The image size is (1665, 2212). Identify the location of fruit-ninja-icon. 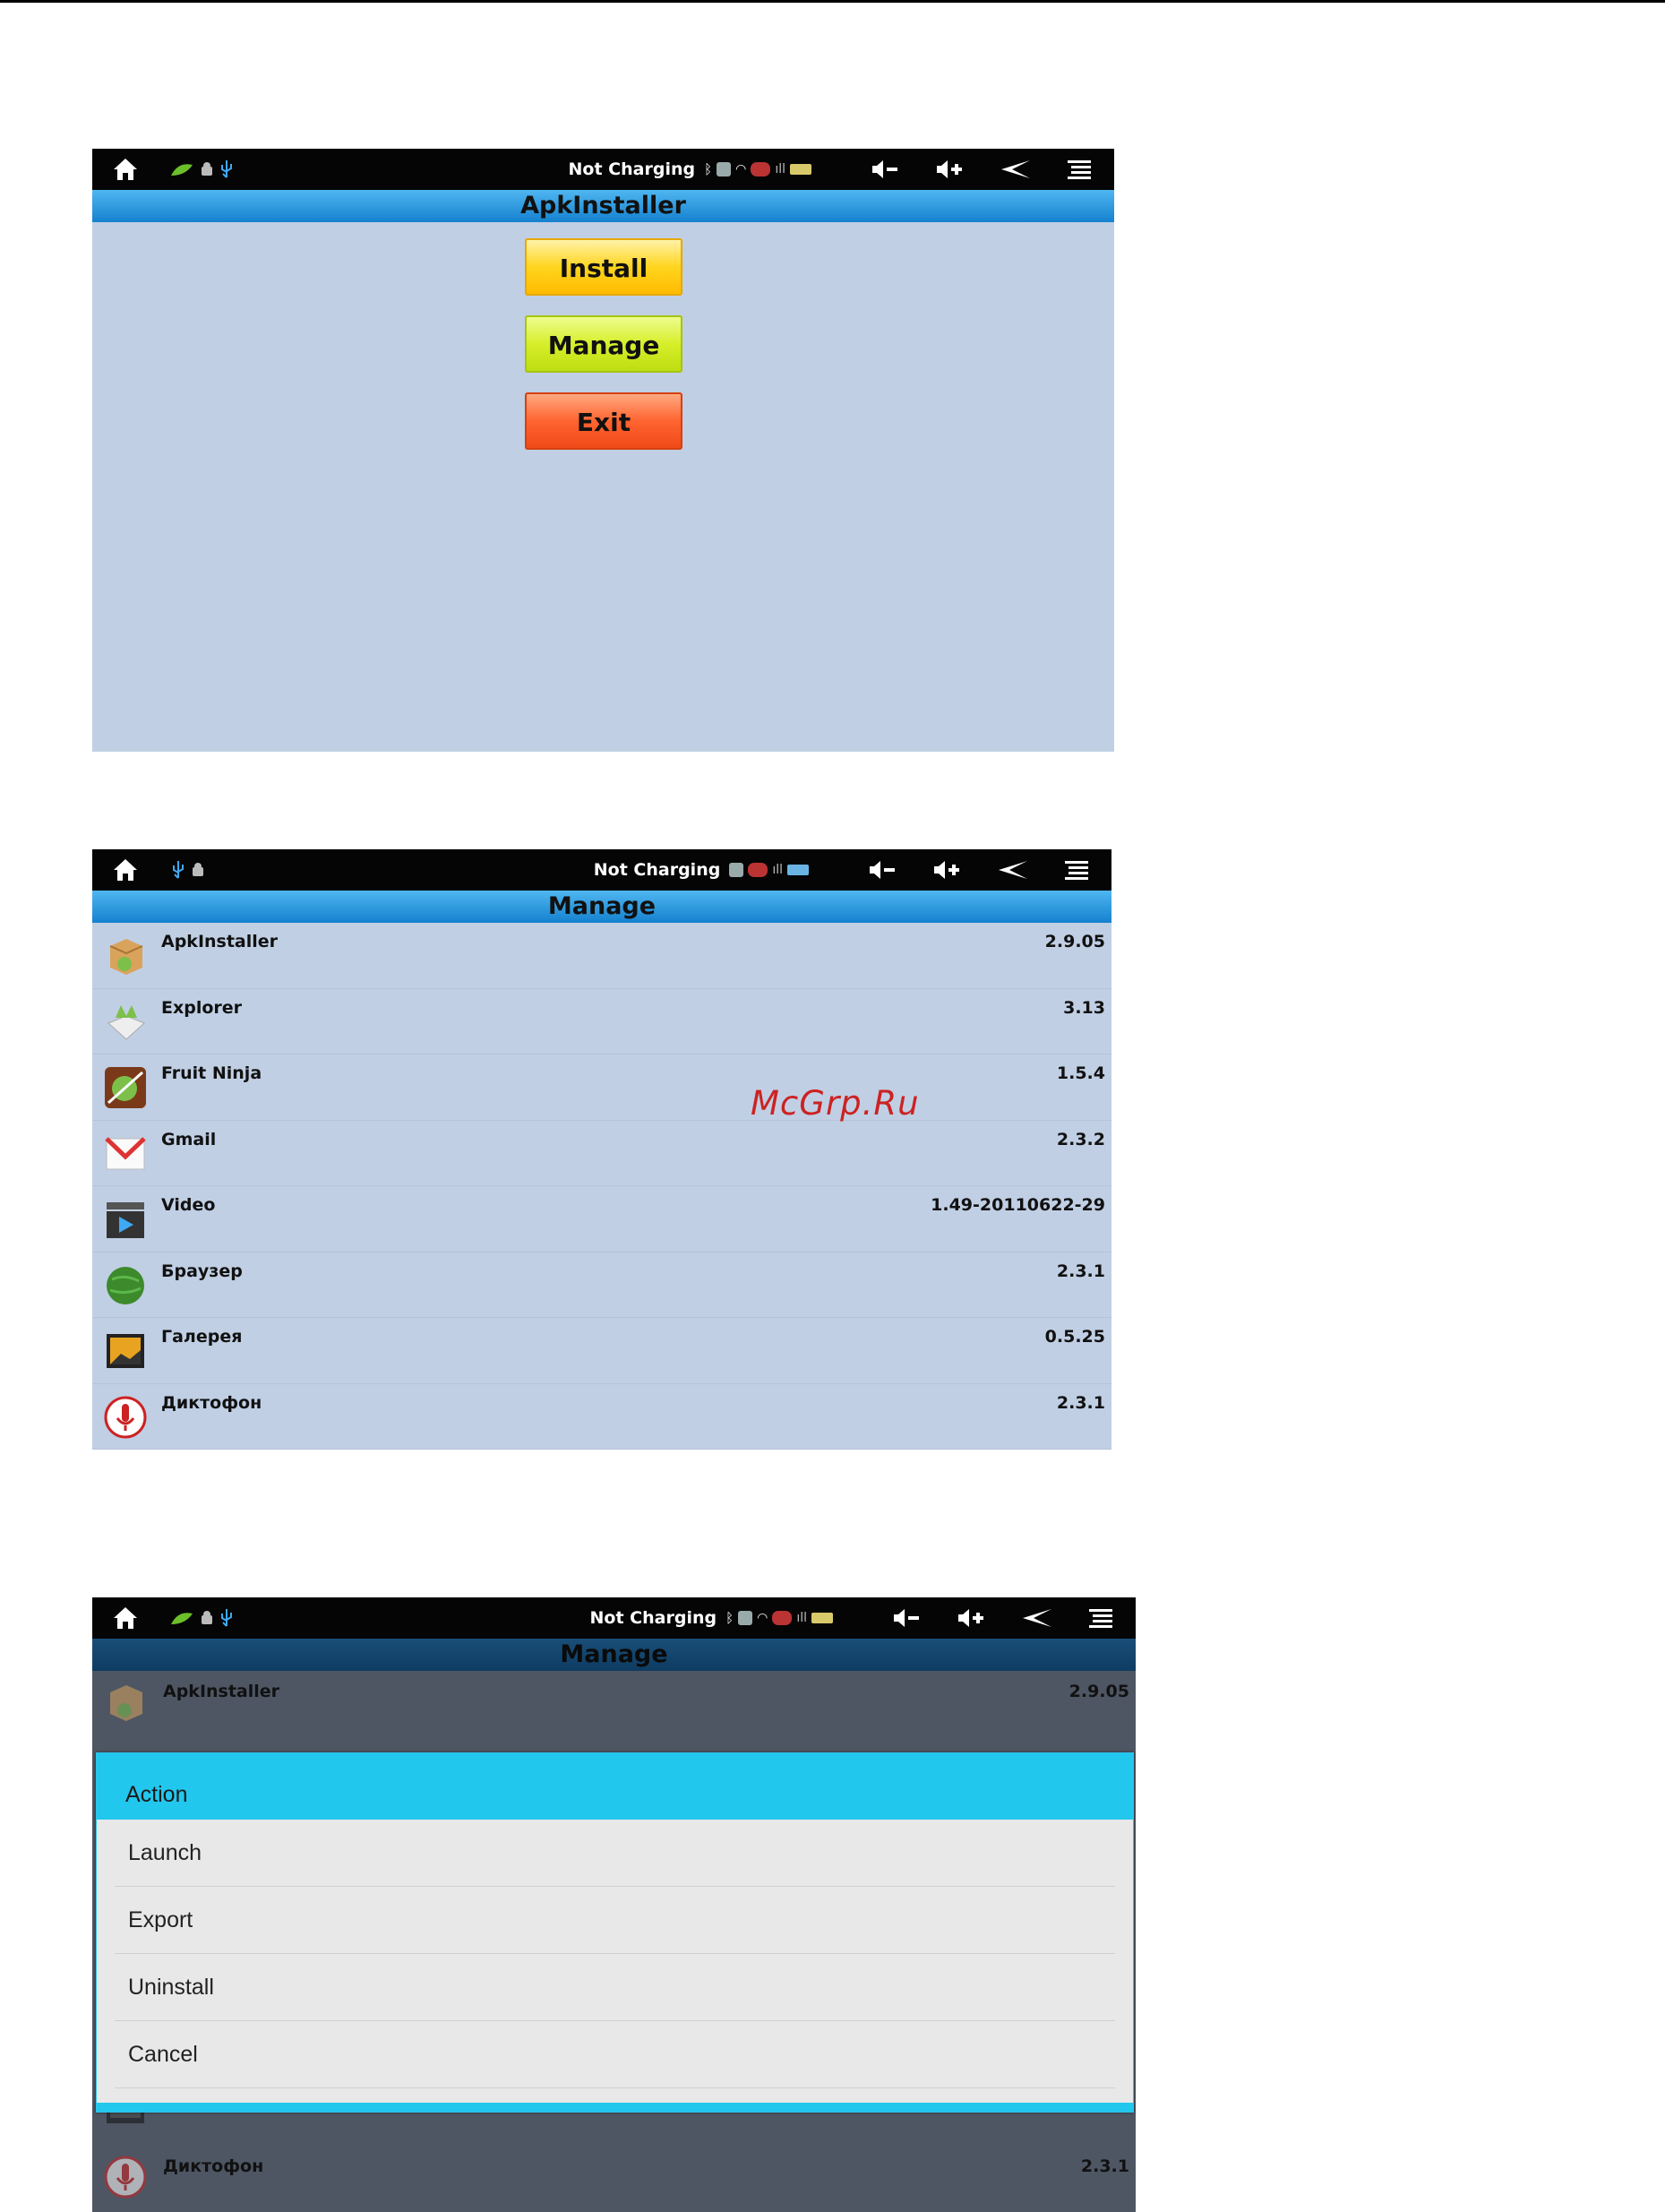
(126, 1087).